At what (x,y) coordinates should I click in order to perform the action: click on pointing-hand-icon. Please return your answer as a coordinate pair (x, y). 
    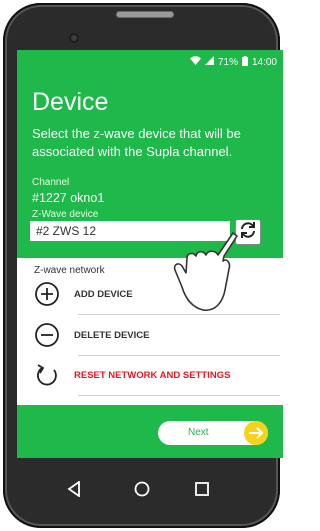
    Looking at the image, I should click on (199, 276).